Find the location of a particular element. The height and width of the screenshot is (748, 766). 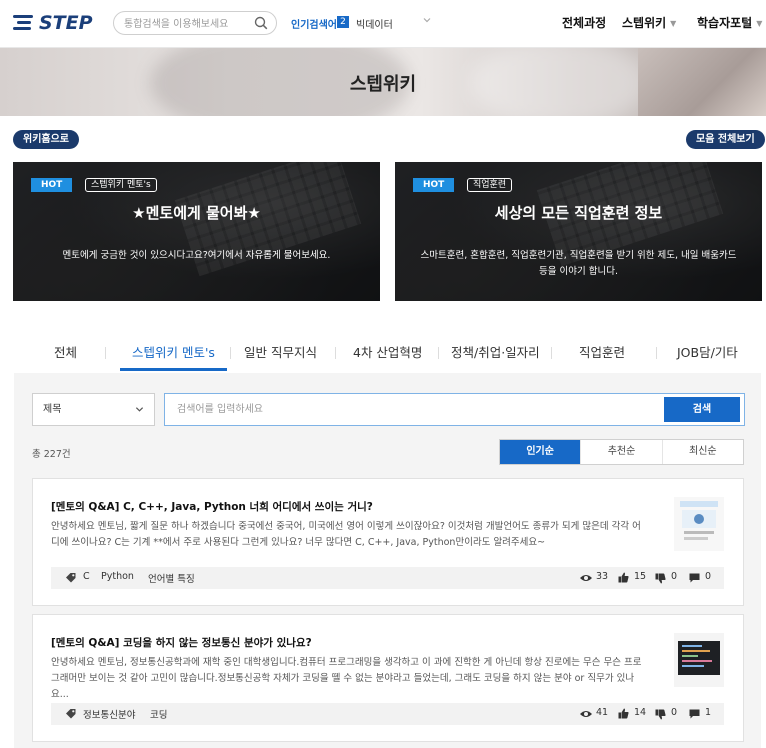

comment-count: 1 is located at coordinates (708, 712).